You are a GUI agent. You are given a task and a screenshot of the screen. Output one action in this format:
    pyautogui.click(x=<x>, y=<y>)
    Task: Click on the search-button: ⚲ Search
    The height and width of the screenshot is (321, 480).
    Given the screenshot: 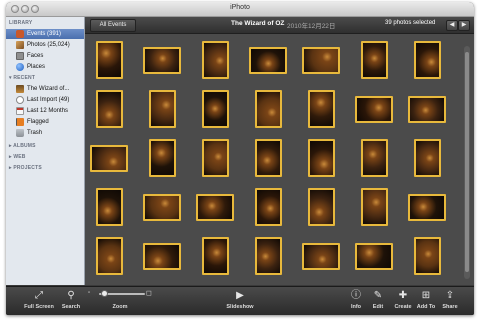 What is the action you would take?
    pyautogui.click(x=71, y=301)
    